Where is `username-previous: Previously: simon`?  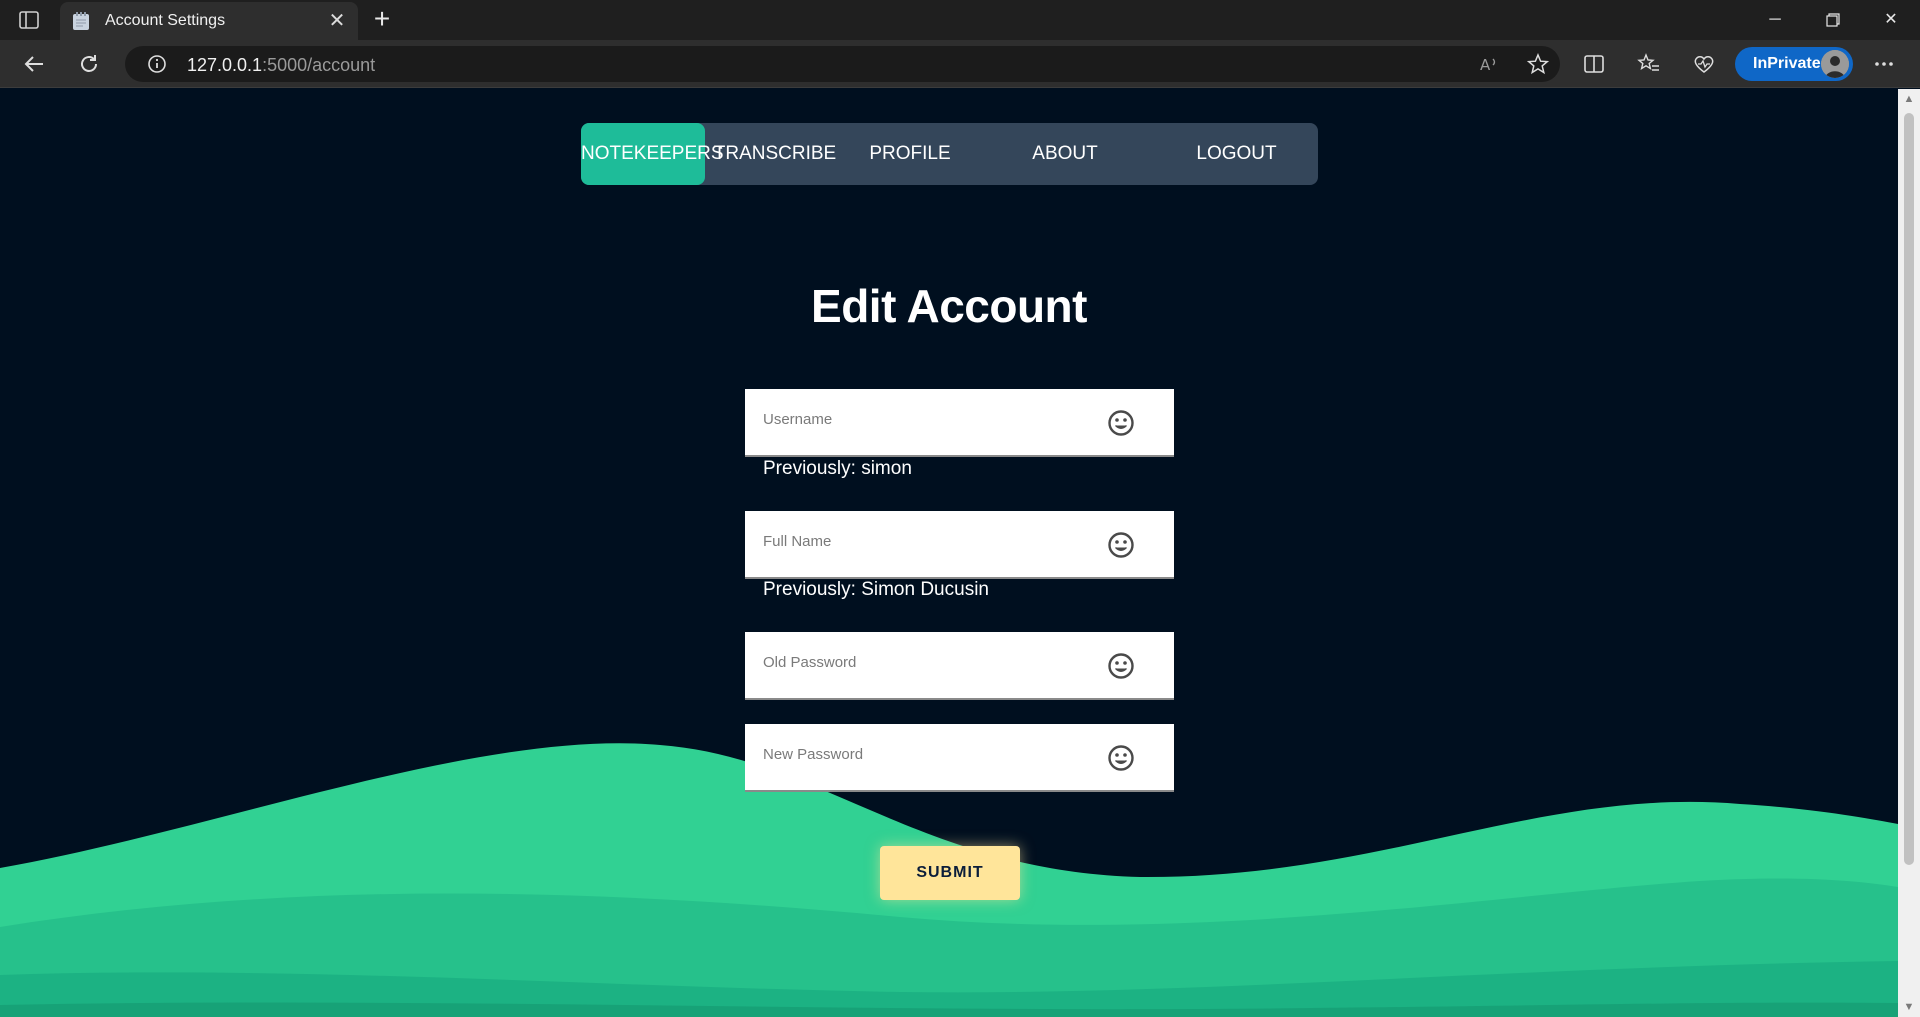
username-previous: Previously: simon is located at coordinates (837, 468).